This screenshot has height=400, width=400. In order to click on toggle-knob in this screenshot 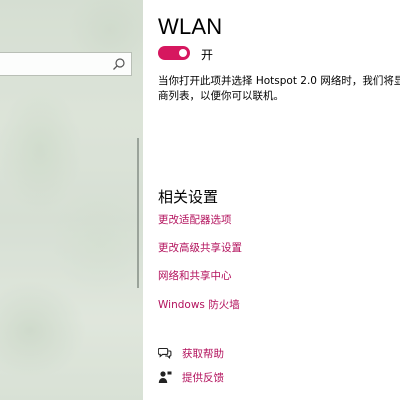, I will do `click(183, 53)`.